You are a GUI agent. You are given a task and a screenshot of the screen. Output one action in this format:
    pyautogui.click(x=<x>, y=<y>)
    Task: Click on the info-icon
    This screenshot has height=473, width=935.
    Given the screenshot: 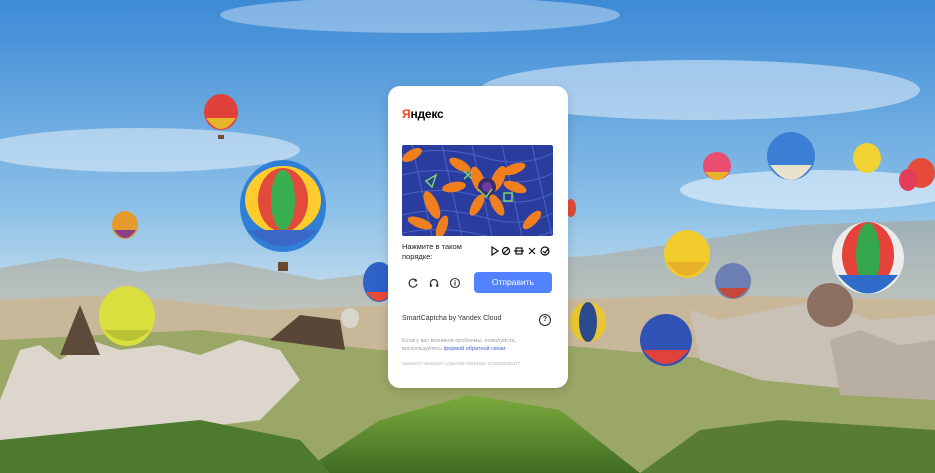 What is the action you would take?
    pyautogui.click(x=455, y=283)
    